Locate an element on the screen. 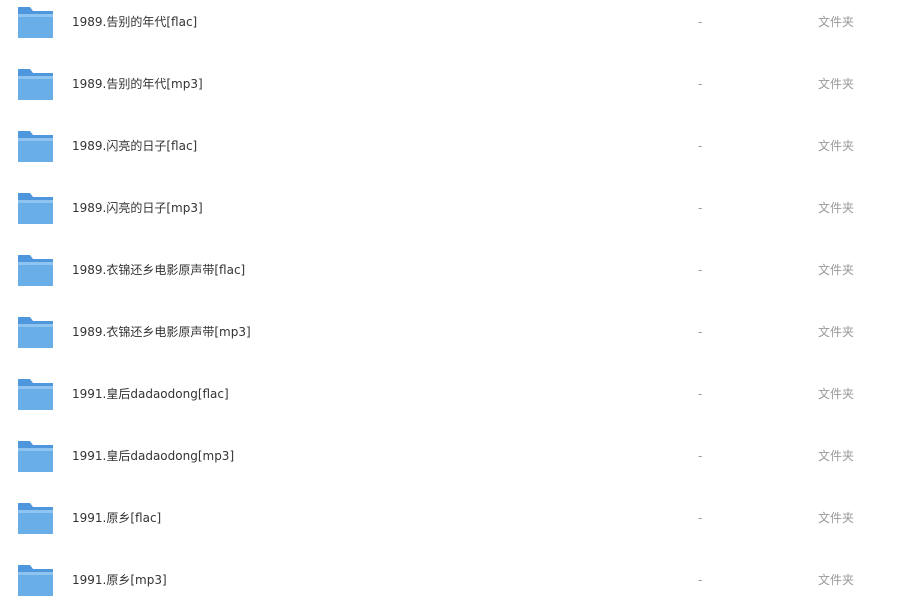 This screenshot has height=608, width=907. file-name: 1989.闪亮的日子[mp3] is located at coordinates (137, 208).